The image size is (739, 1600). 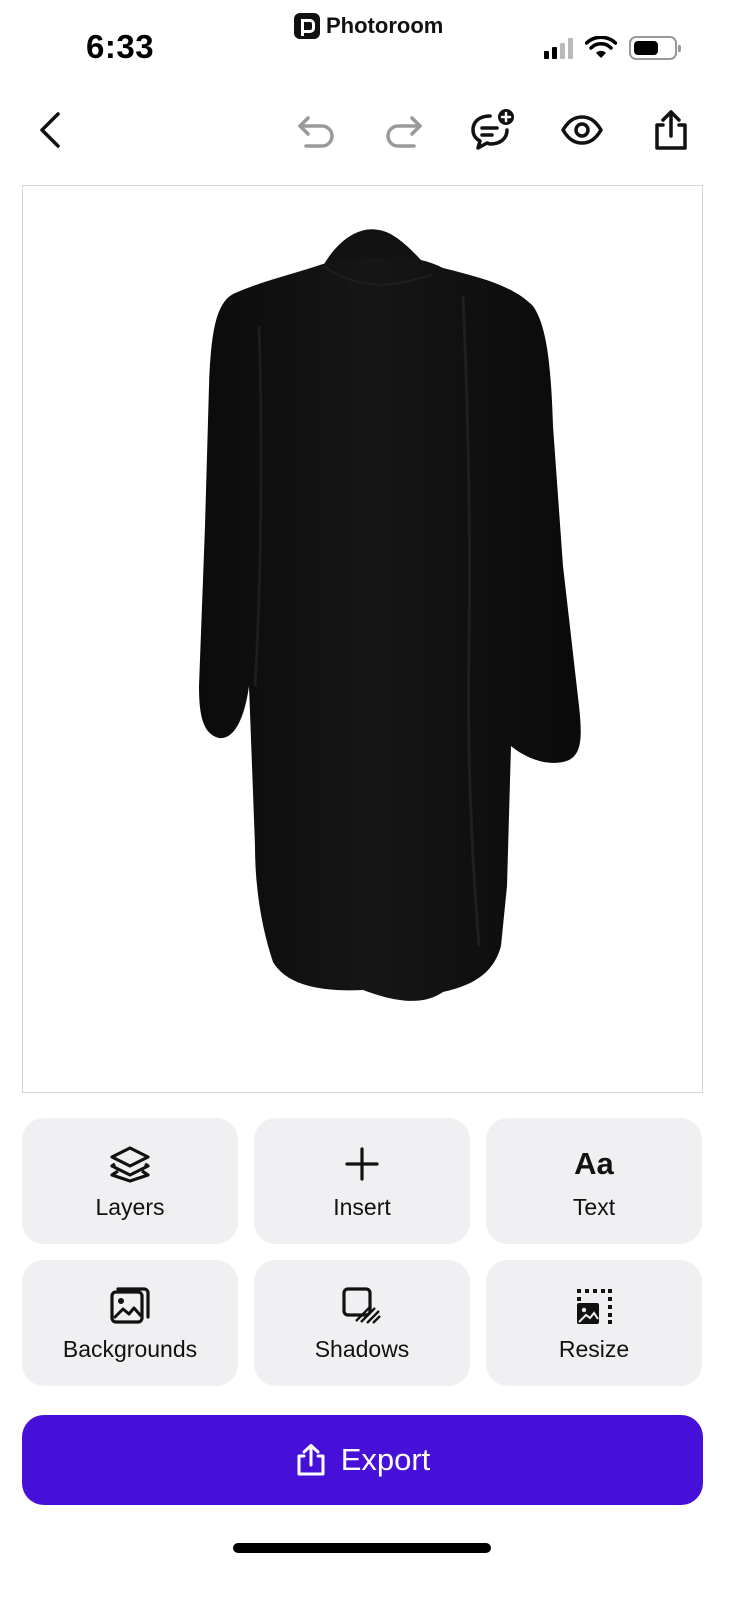 I want to click on tool-label: Backgrounds, so click(x=130, y=1349).